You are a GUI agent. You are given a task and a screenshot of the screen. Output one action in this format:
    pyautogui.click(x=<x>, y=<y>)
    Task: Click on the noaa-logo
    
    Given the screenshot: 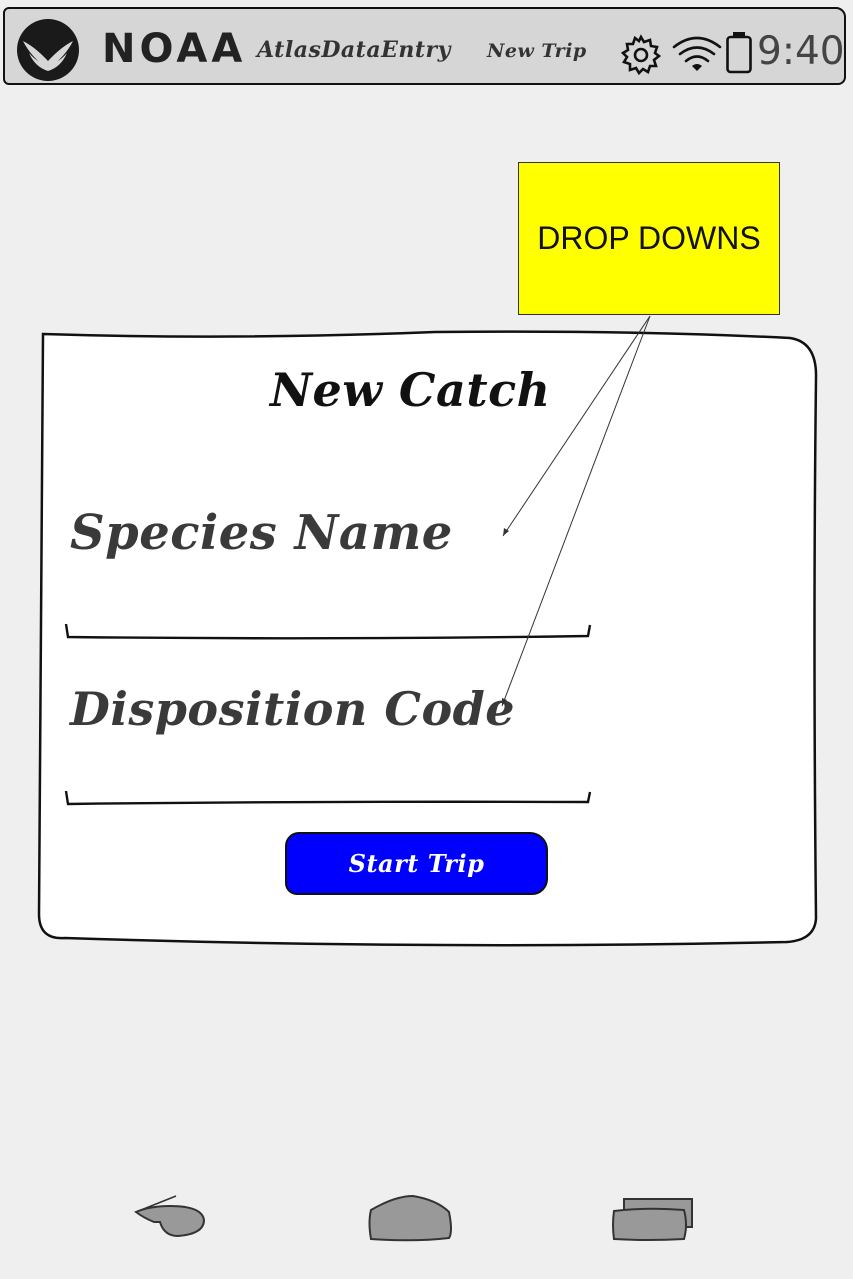 What is the action you would take?
    pyautogui.click(x=48, y=50)
    